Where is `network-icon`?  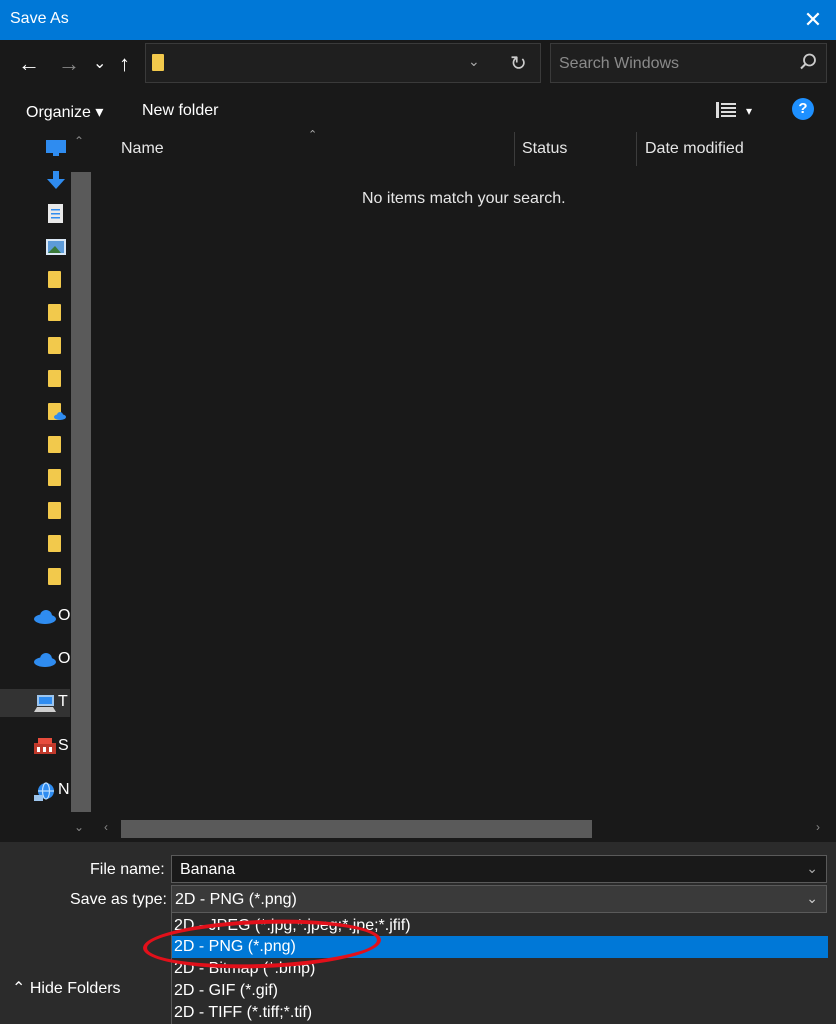 network-icon is located at coordinates (44, 791).